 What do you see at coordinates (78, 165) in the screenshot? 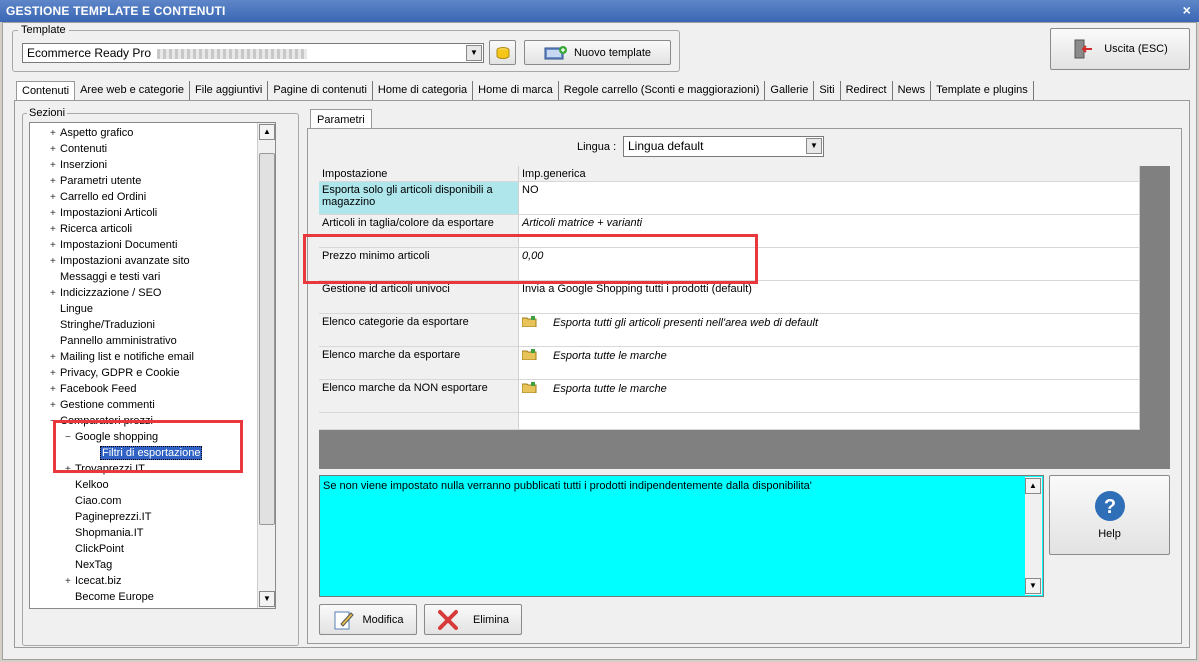
I see `tree-item: + Inserzioni` at bounding box center [78, 165].